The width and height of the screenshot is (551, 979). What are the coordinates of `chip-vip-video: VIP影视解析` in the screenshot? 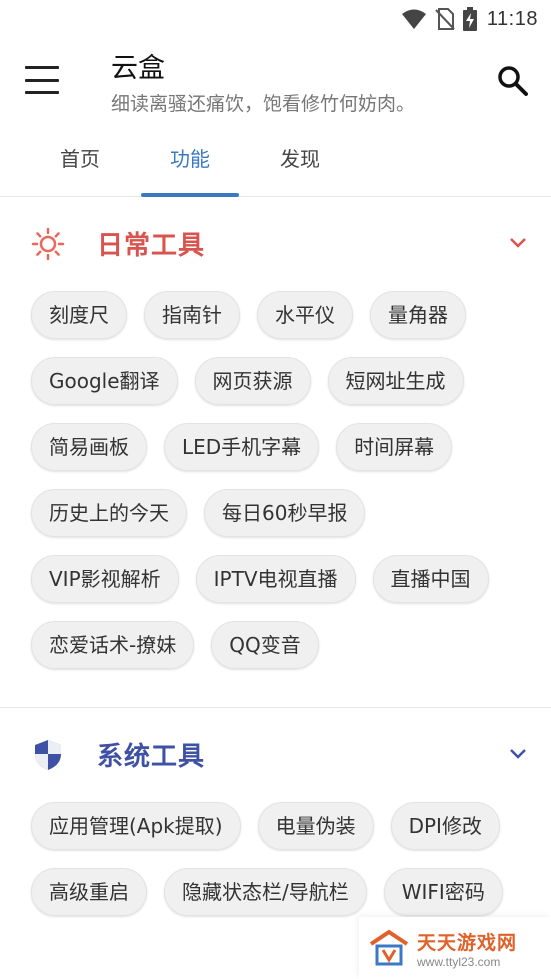 It's located at (105, 579).